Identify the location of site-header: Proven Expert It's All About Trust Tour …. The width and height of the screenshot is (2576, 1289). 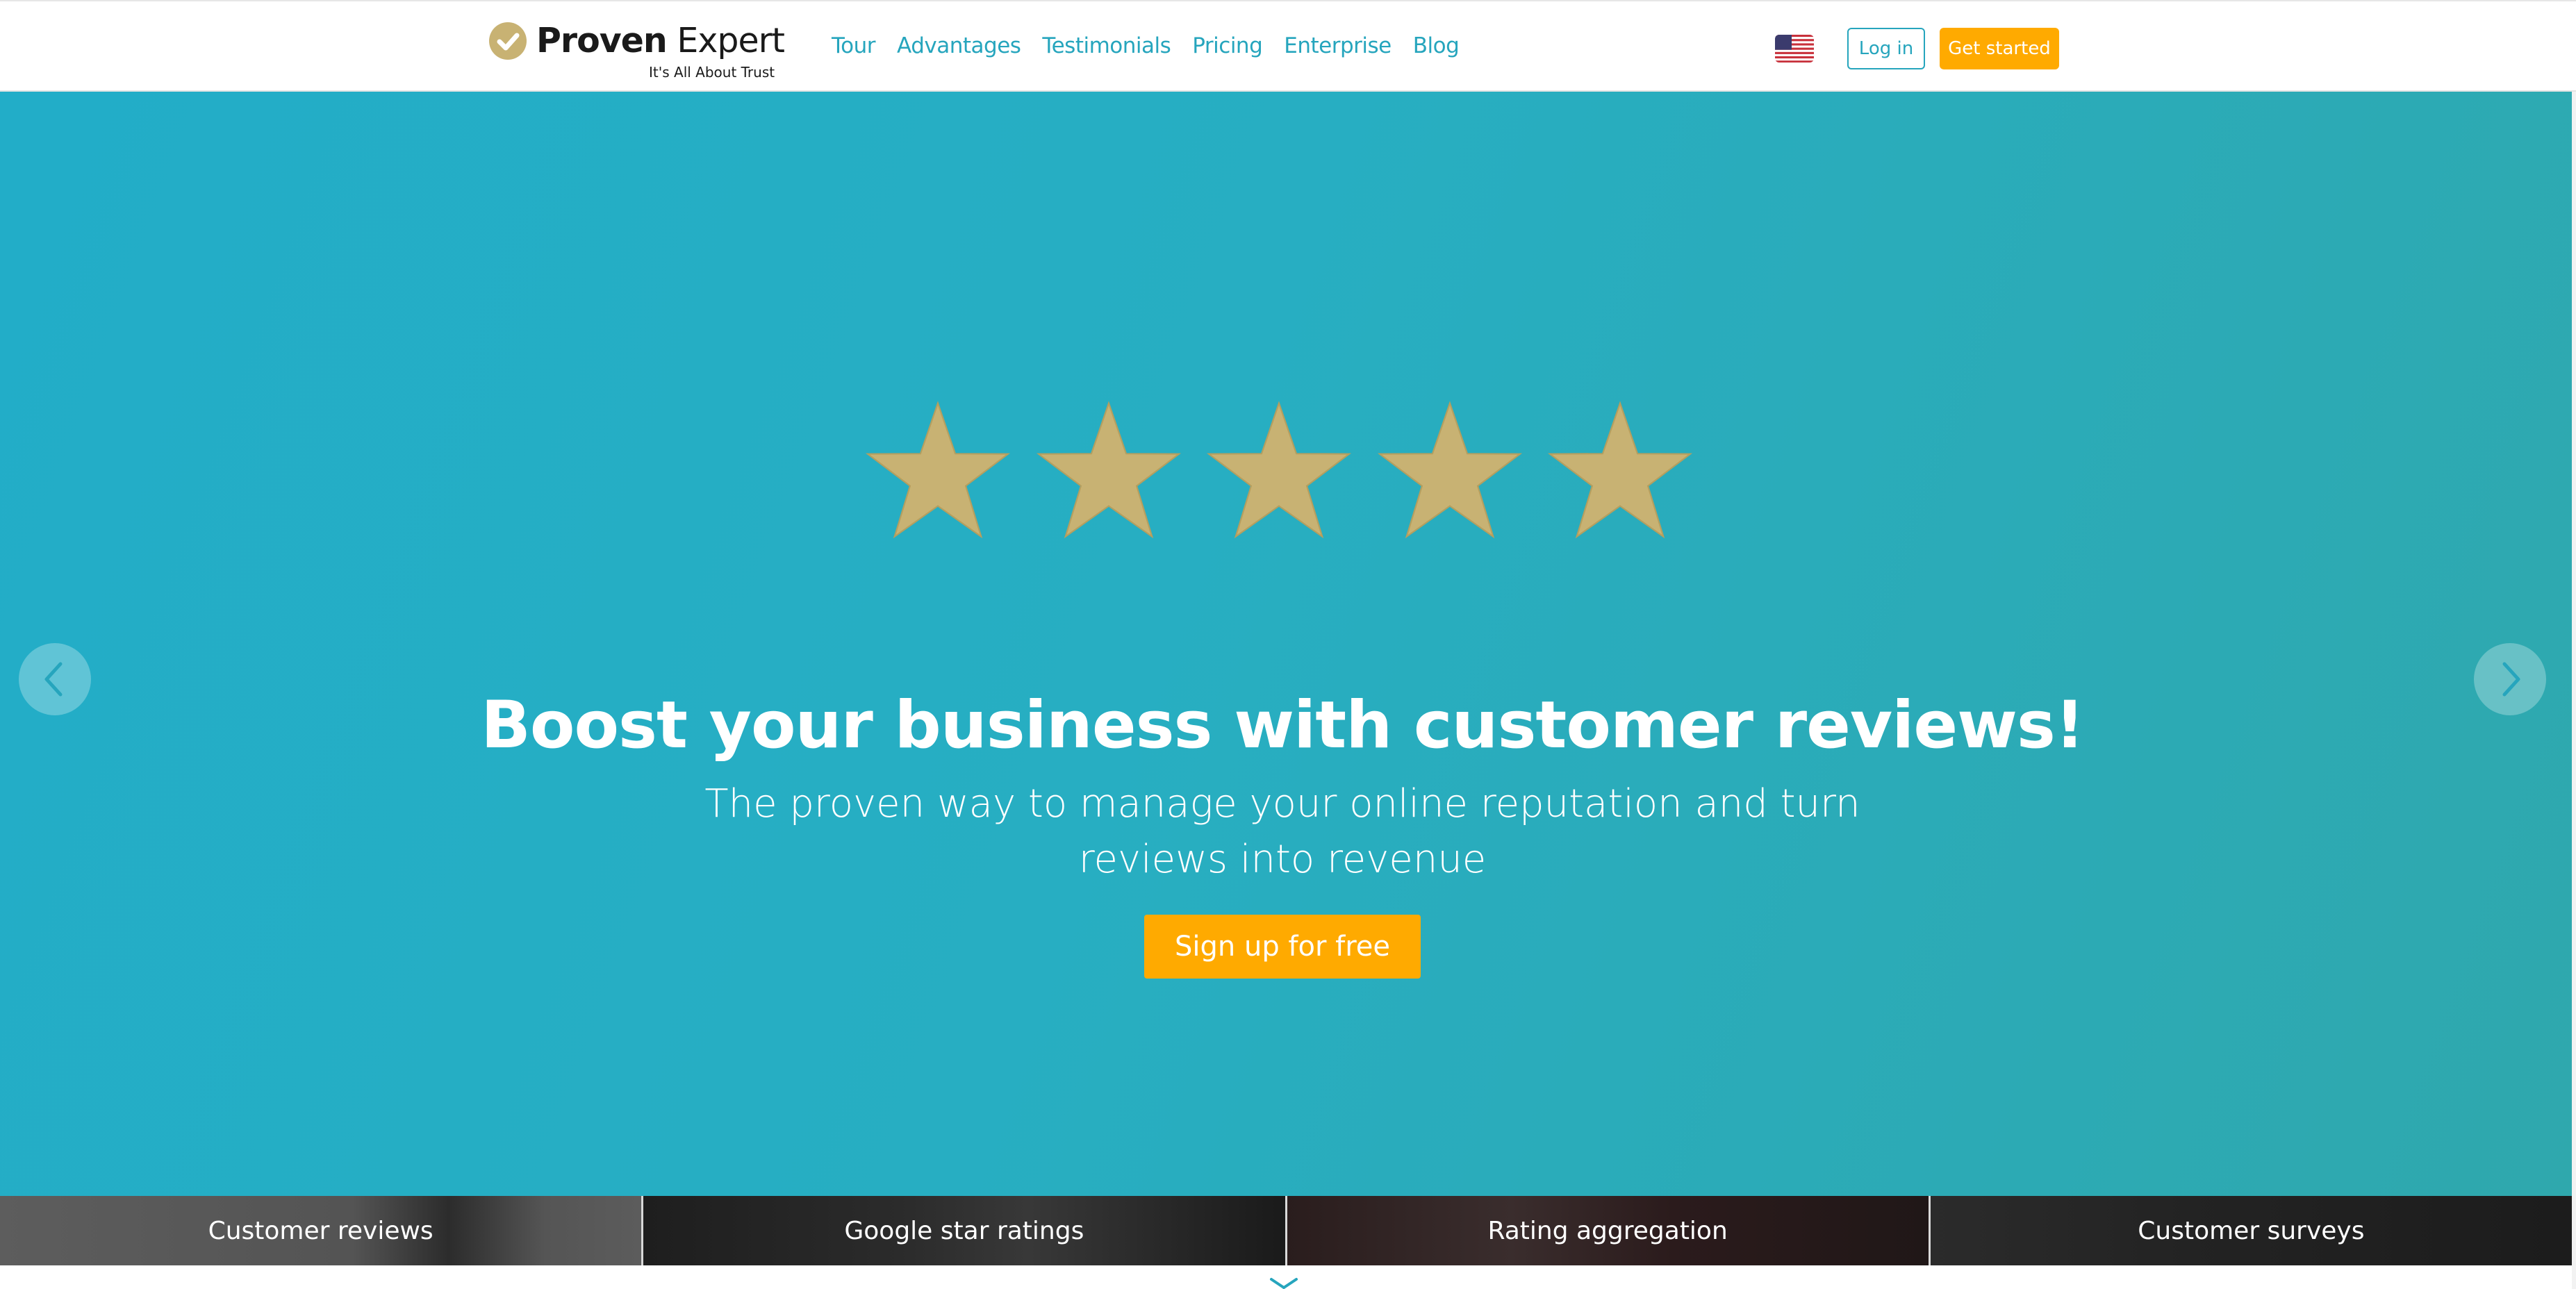
(1288, 46).